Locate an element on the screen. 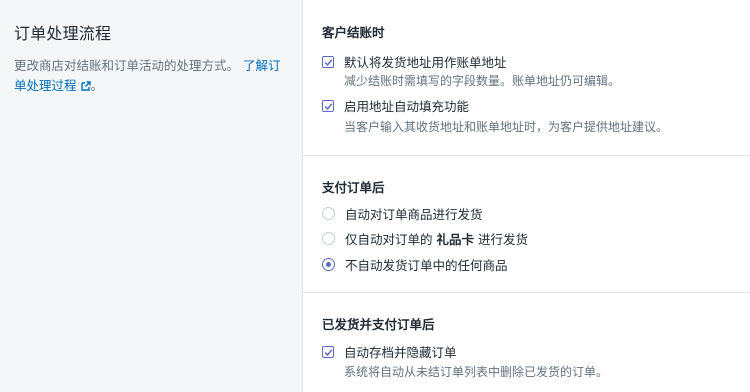 This screenshot has width=750, height=392. description-text: 更改商店对结账和订单活动的处理方式。 is located at coordinates (127, 65).